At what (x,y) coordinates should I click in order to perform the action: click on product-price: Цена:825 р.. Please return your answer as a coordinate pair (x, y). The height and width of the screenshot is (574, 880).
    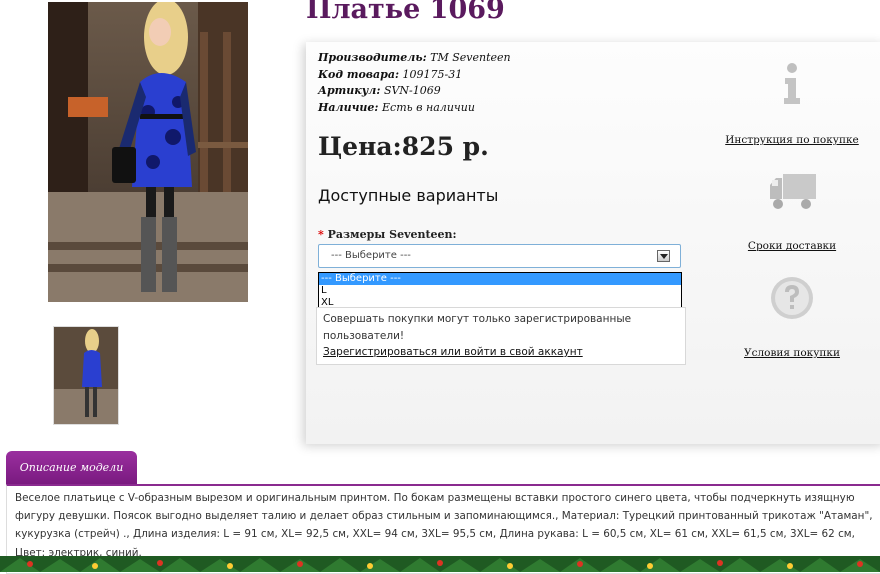
    Looking at the image, I should click on (403, 146).